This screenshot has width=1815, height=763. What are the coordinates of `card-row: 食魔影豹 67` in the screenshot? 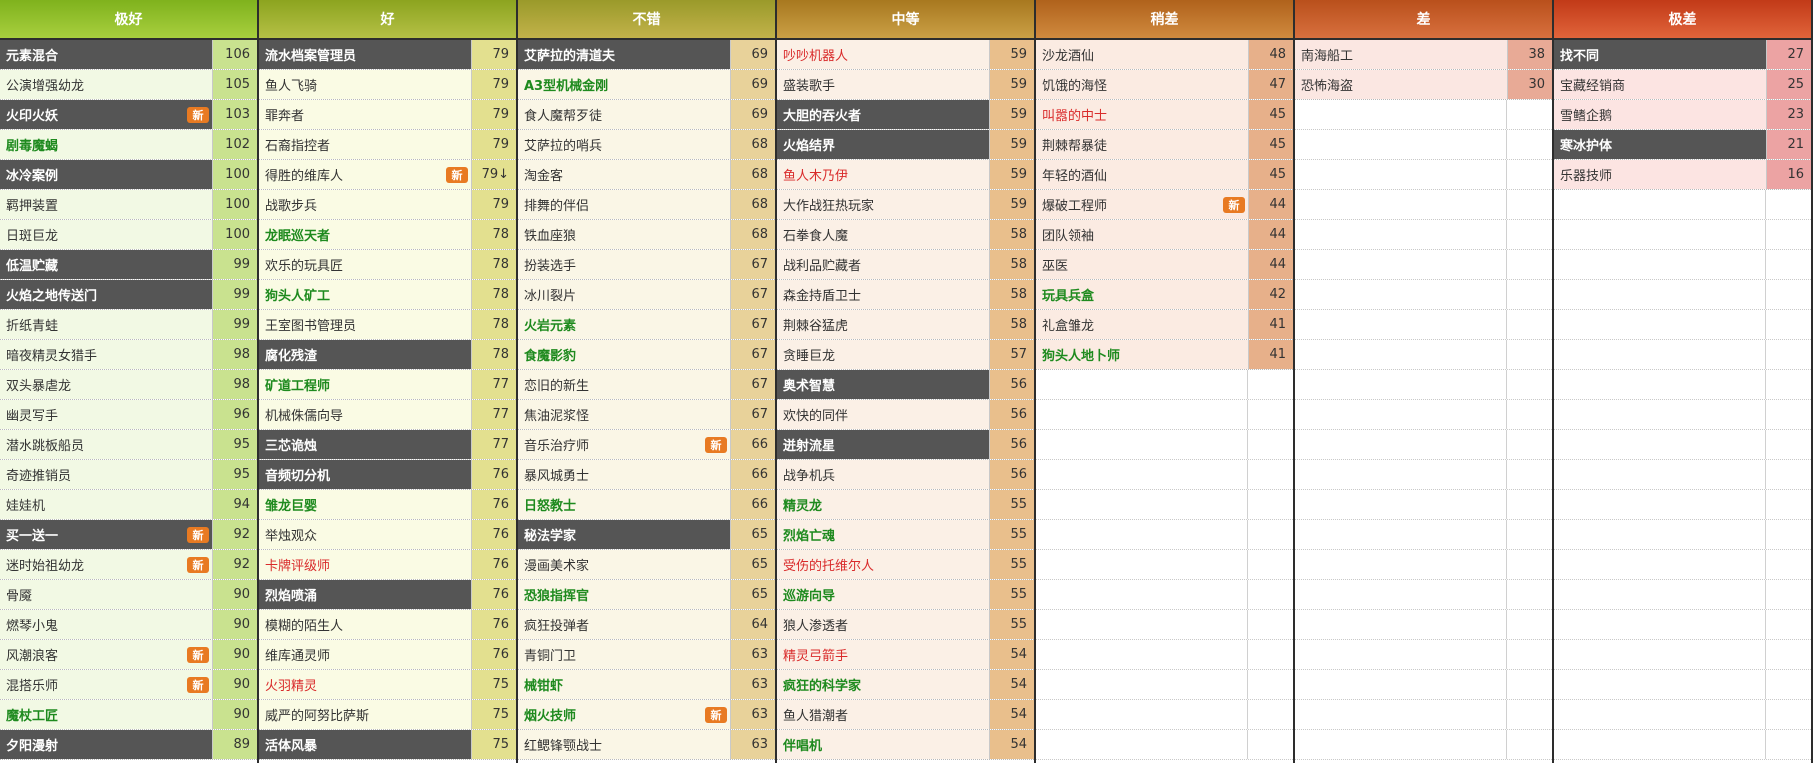 It's located at (646, 355).